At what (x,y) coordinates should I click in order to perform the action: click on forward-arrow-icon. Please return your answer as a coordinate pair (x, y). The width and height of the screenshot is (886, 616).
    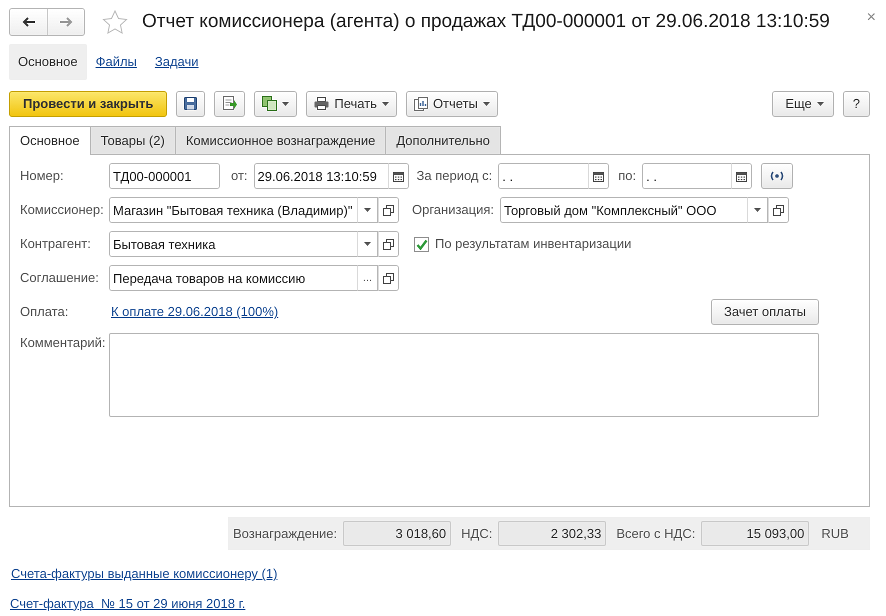
    Looking at the image, I should click on (66, 22).